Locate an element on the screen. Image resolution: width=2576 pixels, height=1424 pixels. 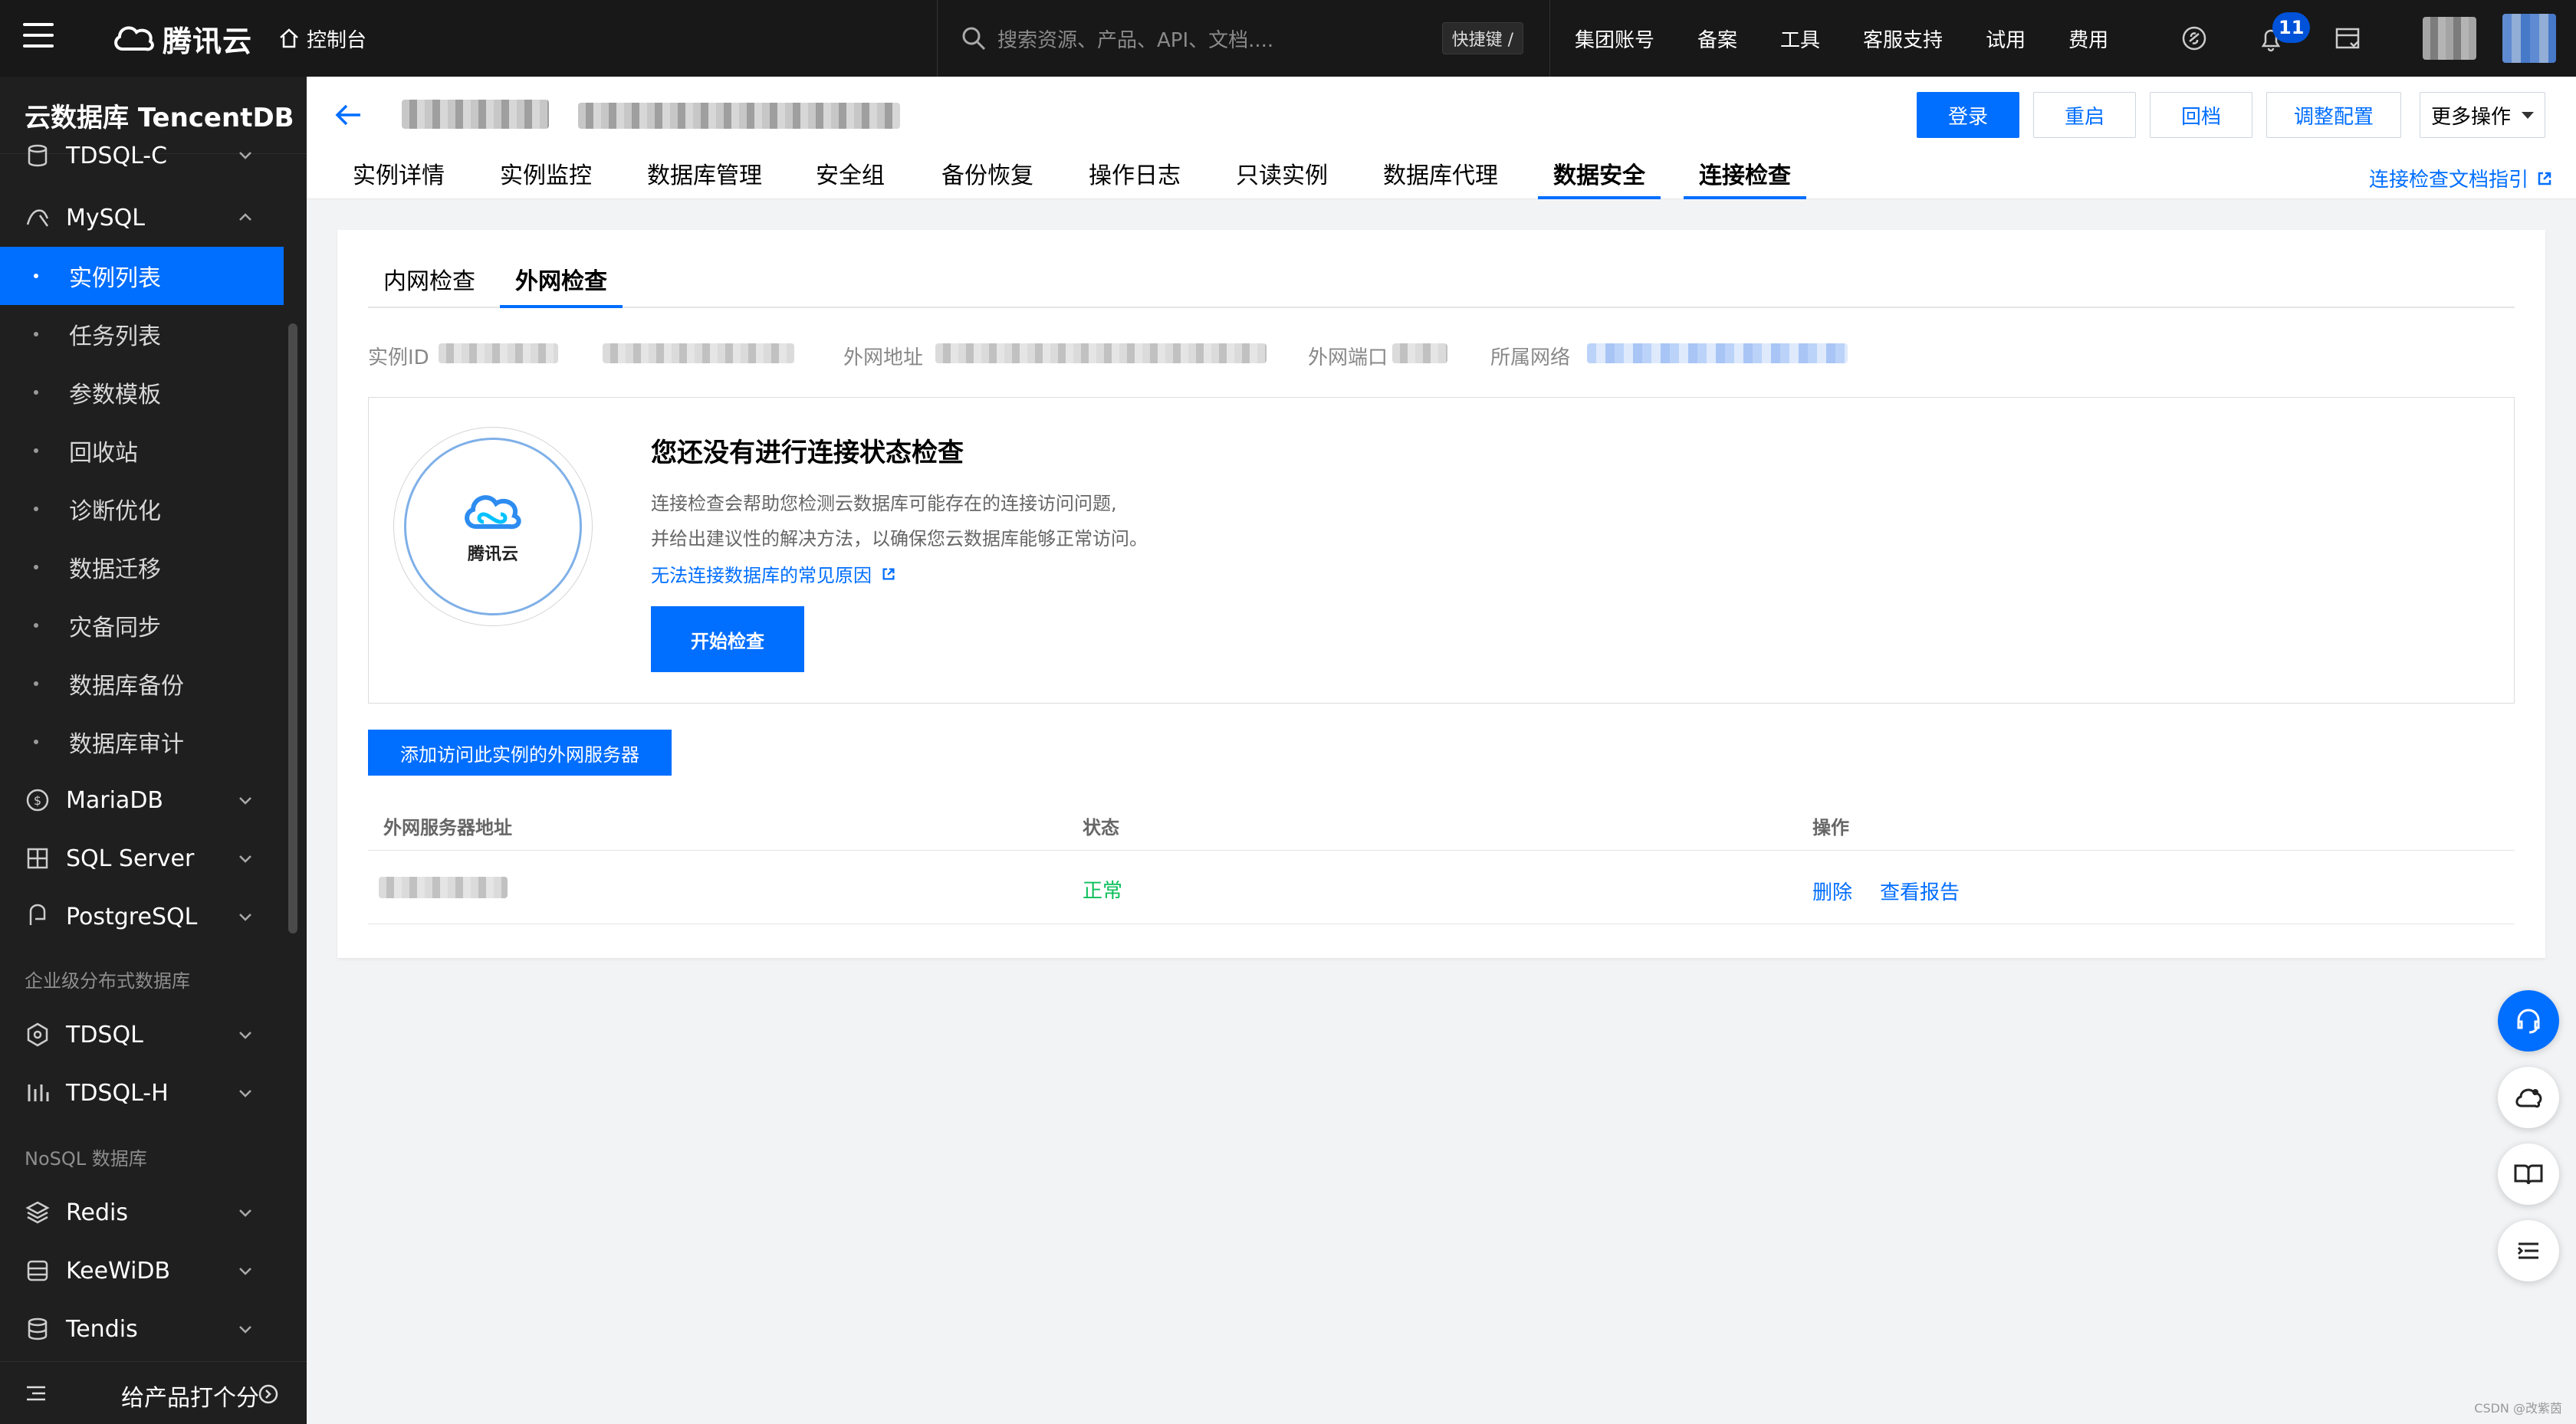
tab-connection-check: 连接检查 is located at coordinates (1745, 180).